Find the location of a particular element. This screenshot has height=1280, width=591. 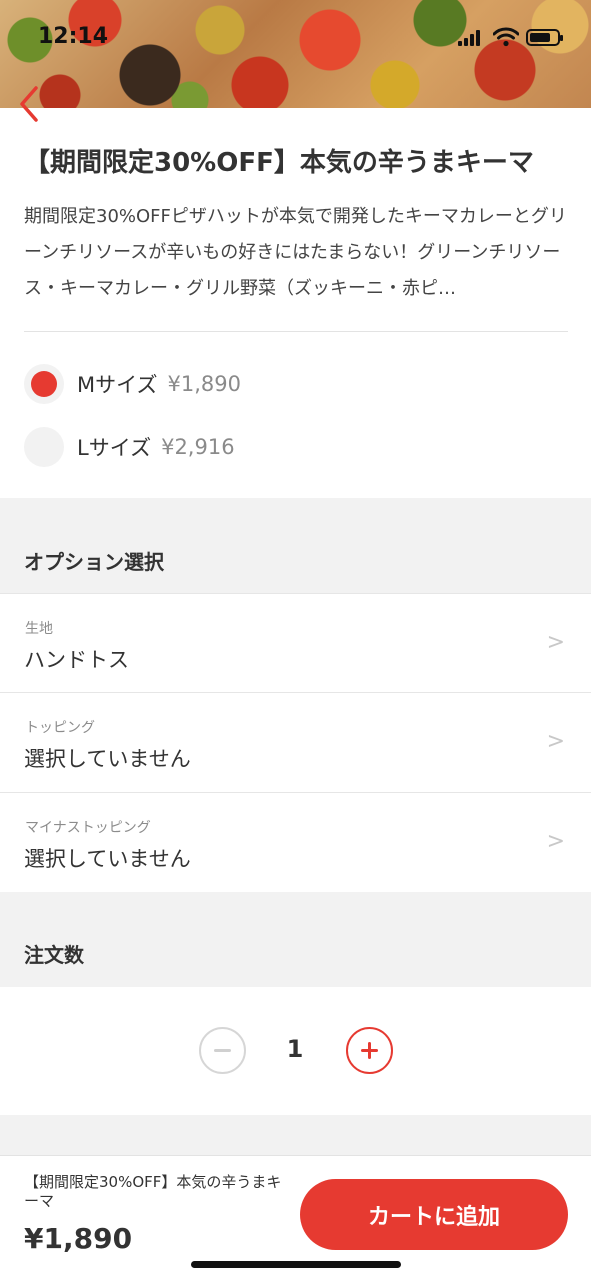

product-title: 【期間限定30%OFF】本気の辛うまキーマ is located at coordinates (279, 163).